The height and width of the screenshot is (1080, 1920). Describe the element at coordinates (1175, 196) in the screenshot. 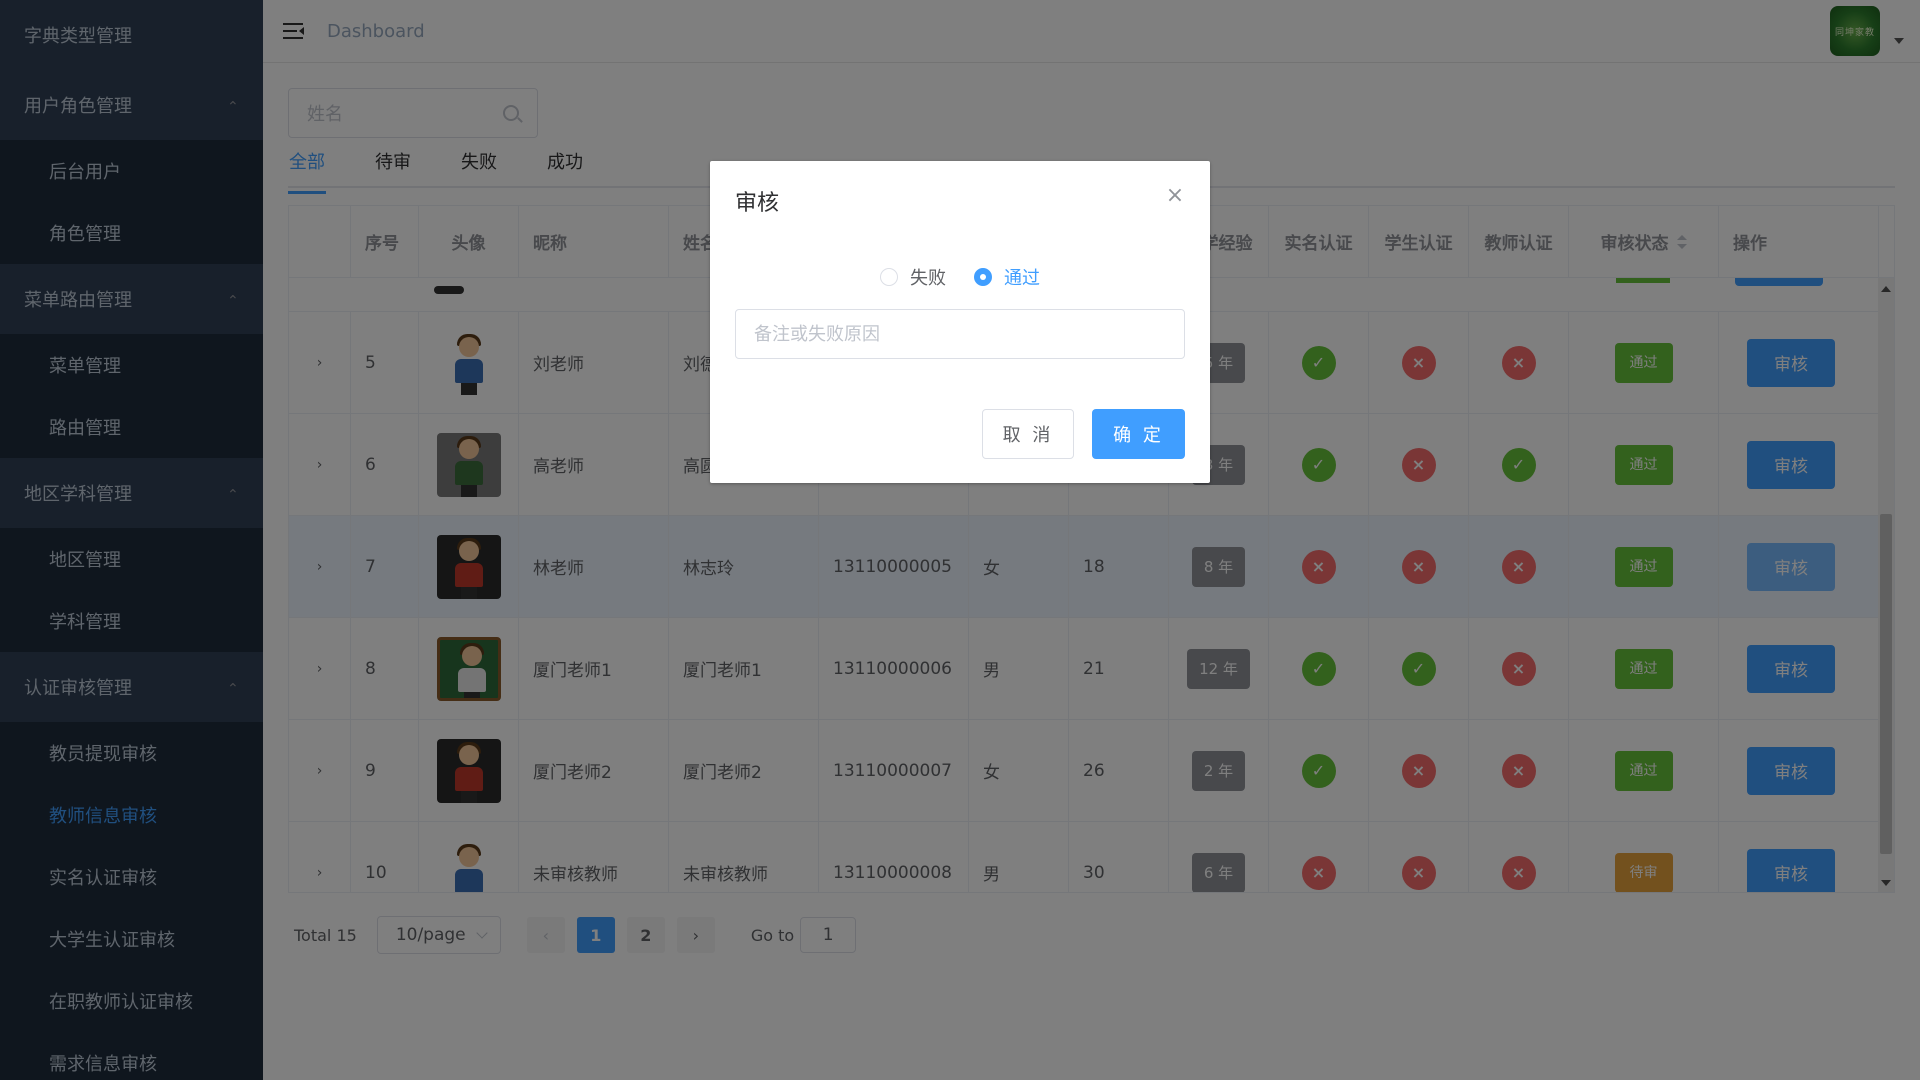

I see `close-icon: ×` at that location.